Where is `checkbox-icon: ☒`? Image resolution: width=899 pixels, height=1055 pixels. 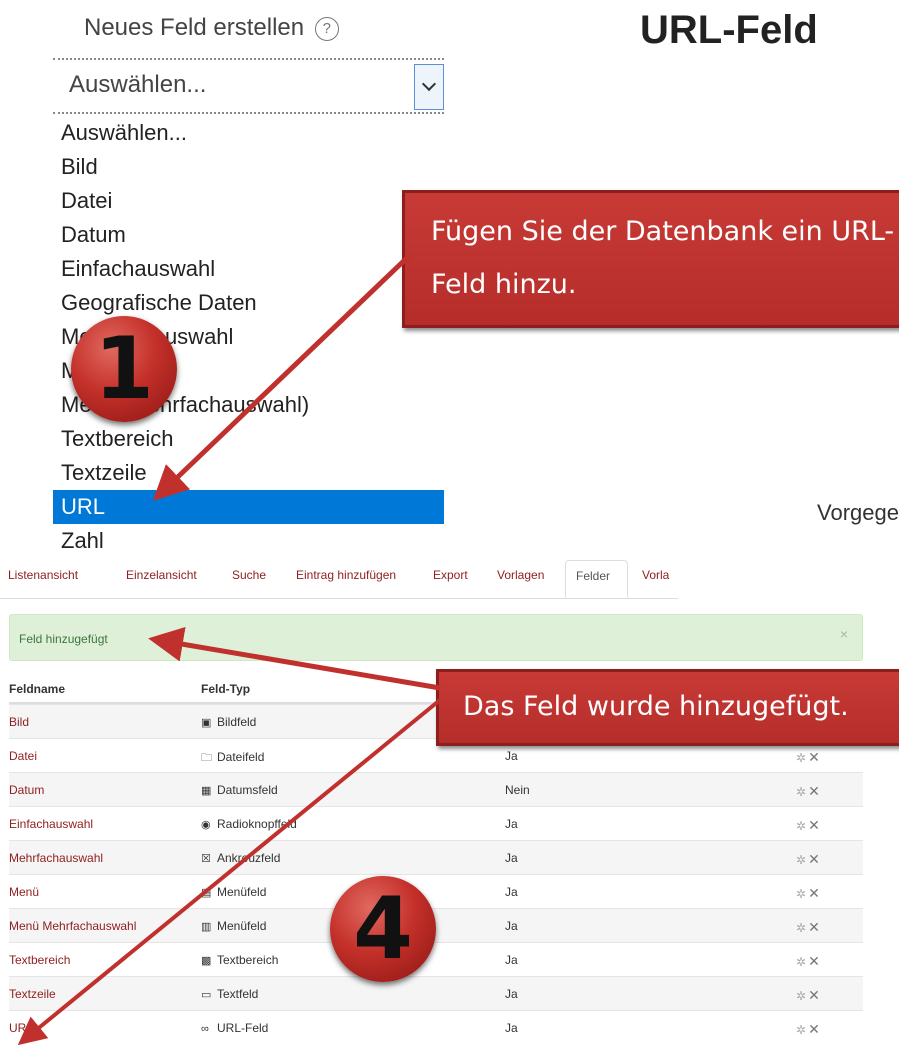 checkbox-icon: ☒ is located at coordinates (206, 859).